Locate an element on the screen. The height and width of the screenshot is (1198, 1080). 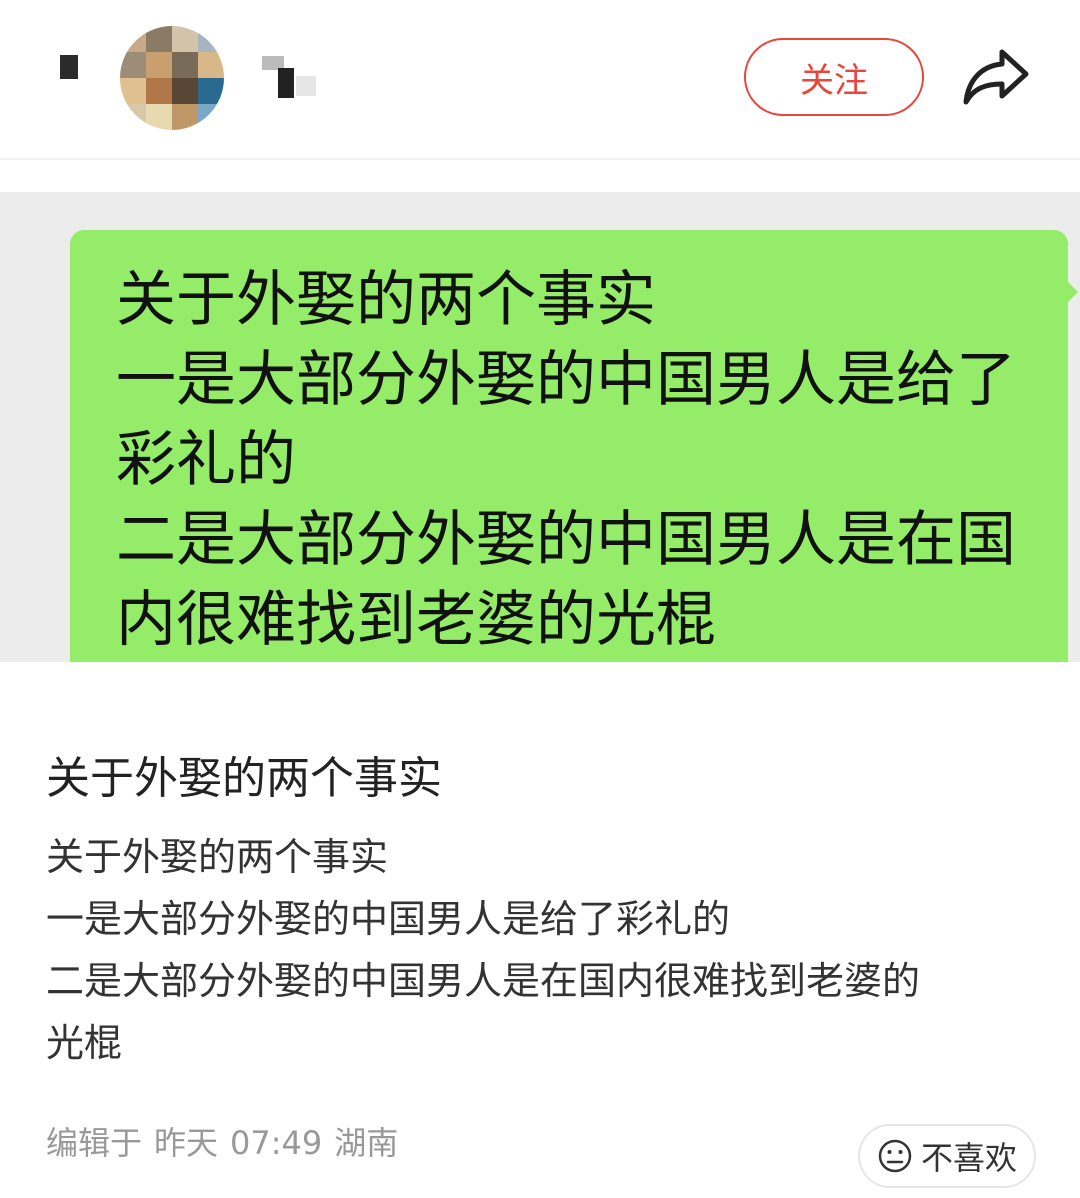
bubble-line: 彩礼的 is located at coordinates (206, 460).